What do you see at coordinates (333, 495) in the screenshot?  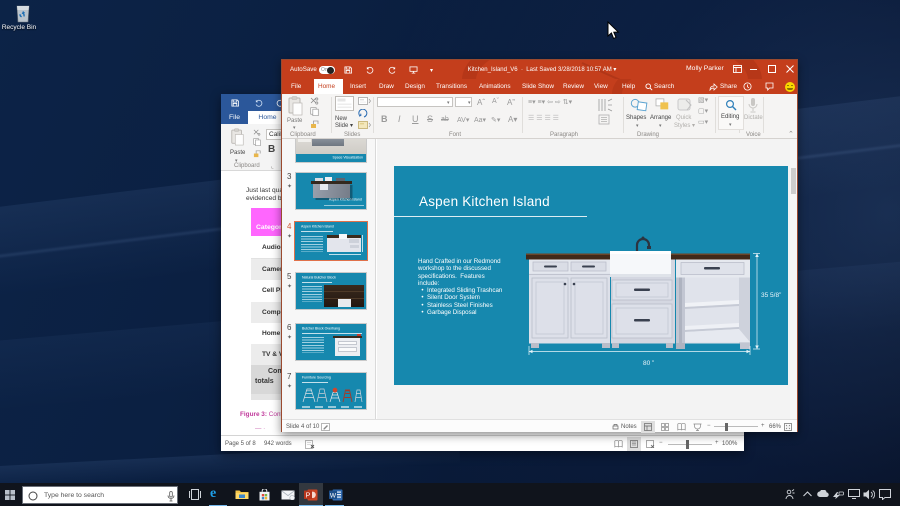 I see `svg-text: W` at bounding box center [333, 495].